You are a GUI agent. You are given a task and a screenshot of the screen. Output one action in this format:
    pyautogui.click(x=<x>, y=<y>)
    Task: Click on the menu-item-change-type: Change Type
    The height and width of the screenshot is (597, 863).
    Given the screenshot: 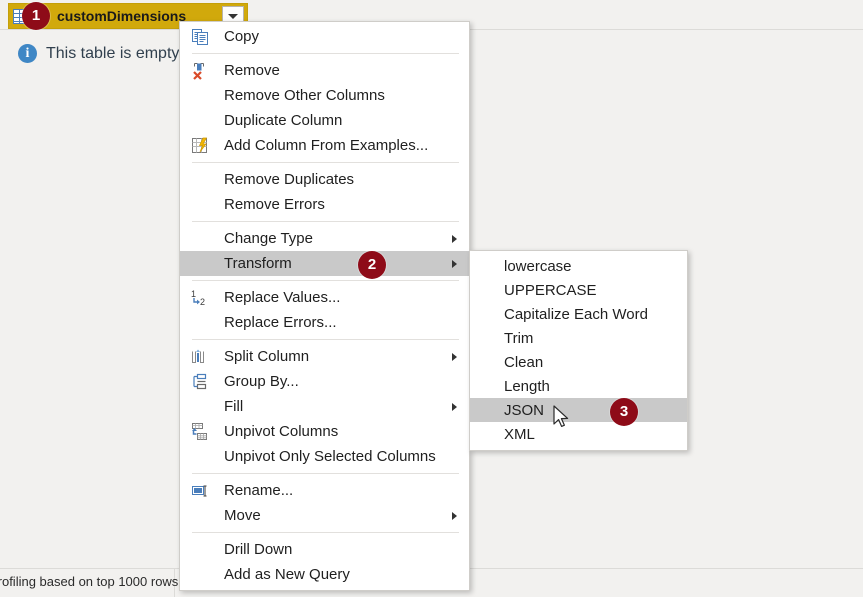 What is the action you would take?
    pyautogui.click(x=324, y=238)
    